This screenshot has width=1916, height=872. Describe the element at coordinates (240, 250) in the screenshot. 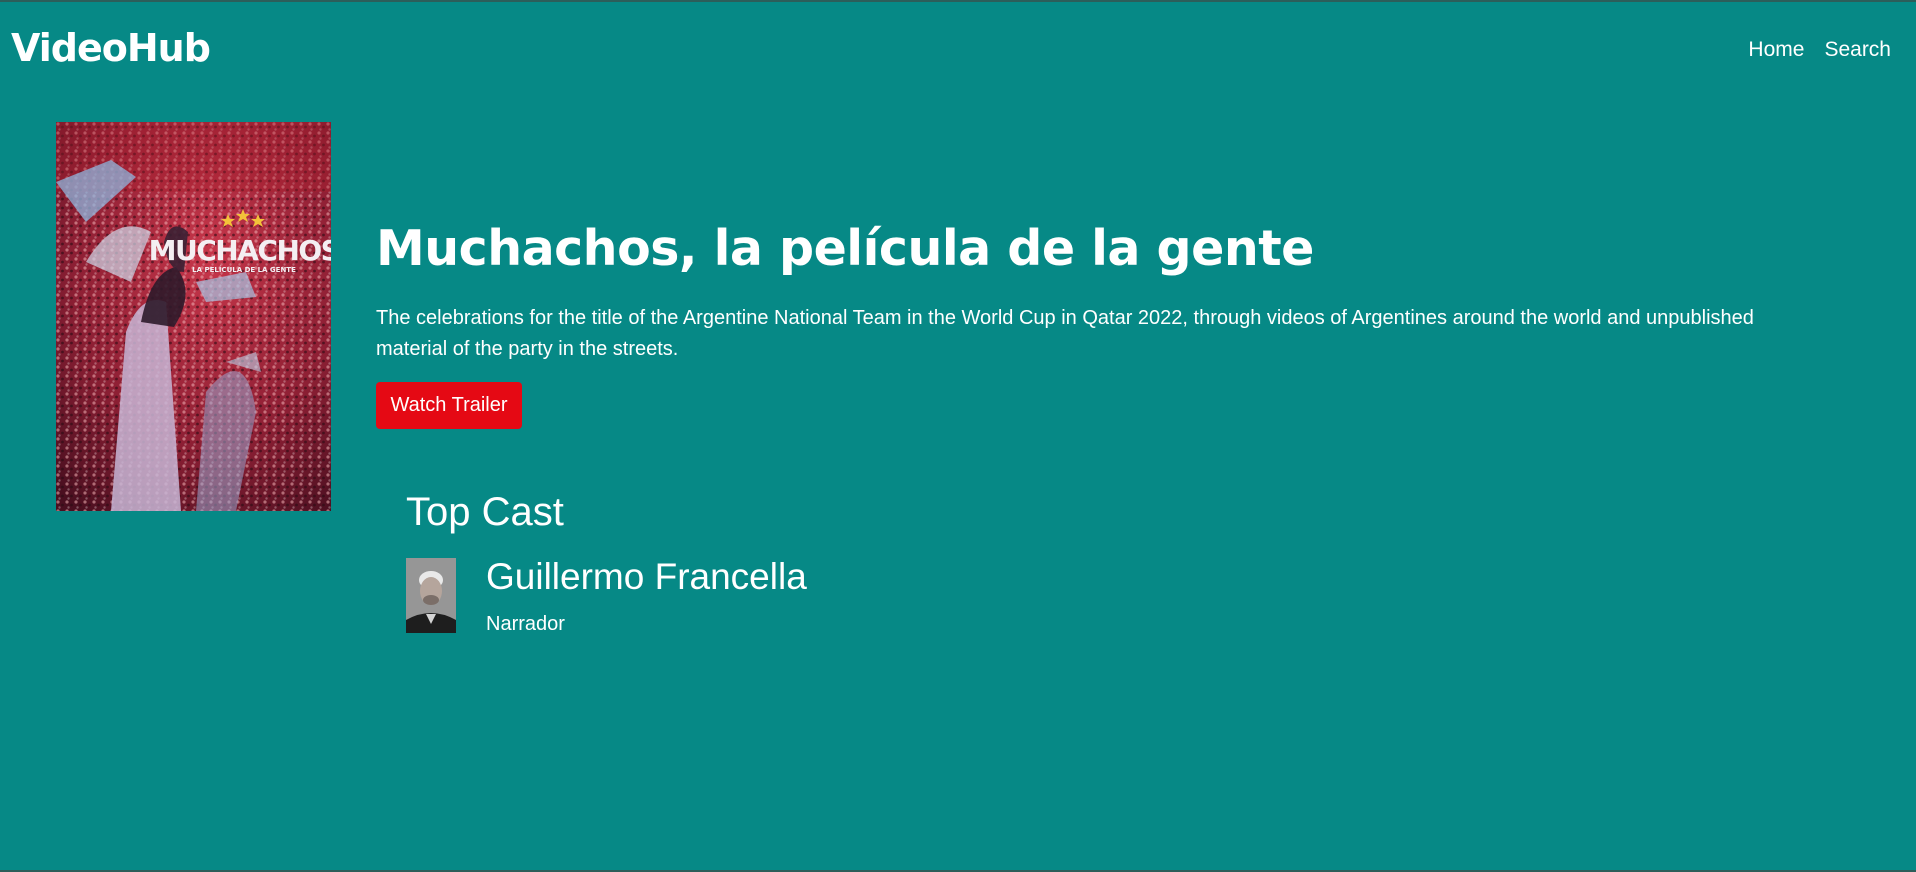

I see `poster-title-text: MUCHACHOS` at that location.